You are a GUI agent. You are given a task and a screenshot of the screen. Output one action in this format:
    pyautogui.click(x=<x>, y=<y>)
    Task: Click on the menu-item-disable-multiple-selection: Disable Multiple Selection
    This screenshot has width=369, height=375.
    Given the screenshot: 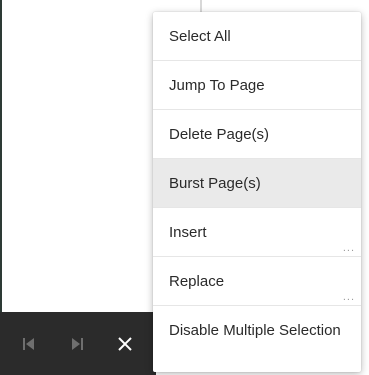 What is the action you would take?
    pyautogui.click(x=257, y=330)
    